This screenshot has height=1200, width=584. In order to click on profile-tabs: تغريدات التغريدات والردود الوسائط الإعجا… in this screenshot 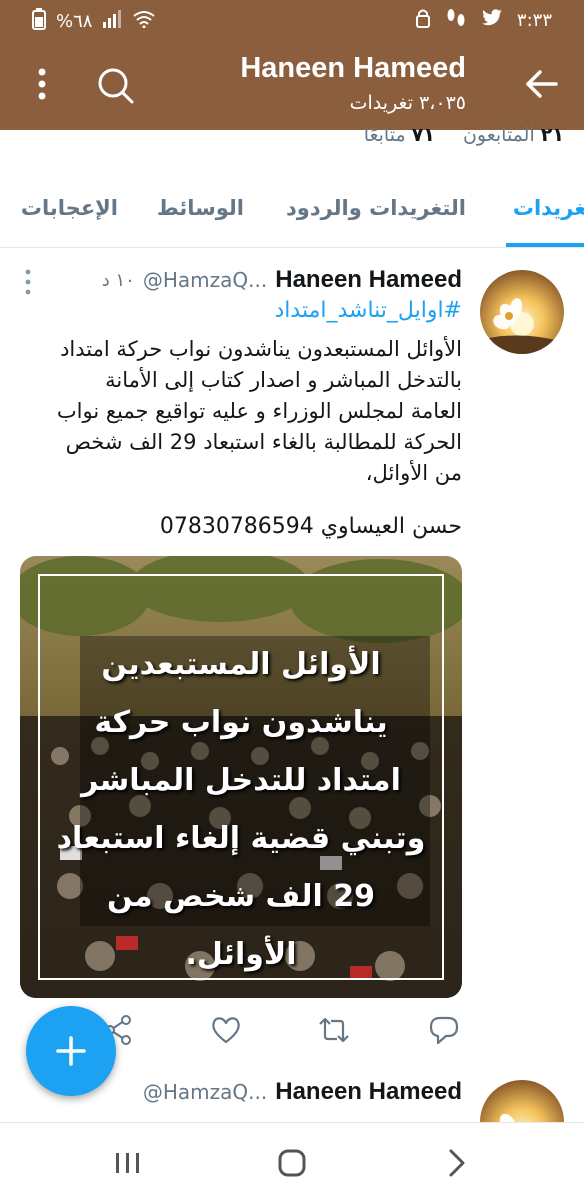, I will do `click(292, 217)`.